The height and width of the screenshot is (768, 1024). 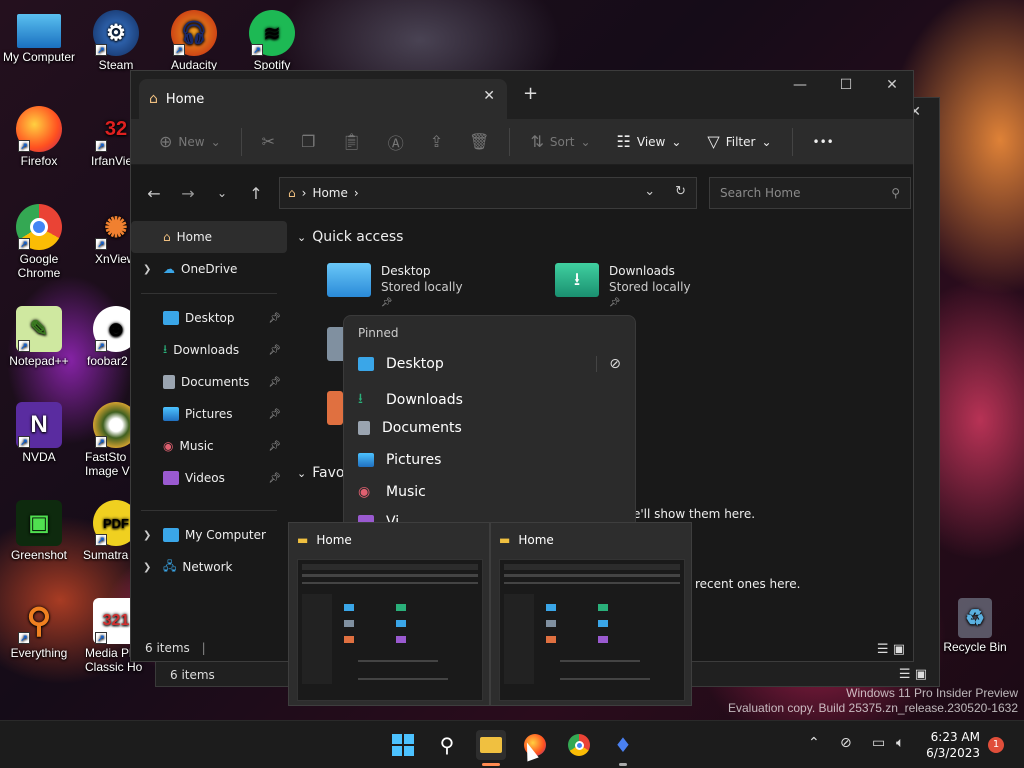 I want to click on address-bar: ⌂ › Home › ⌄ ↻, so click(x=488, y=193).